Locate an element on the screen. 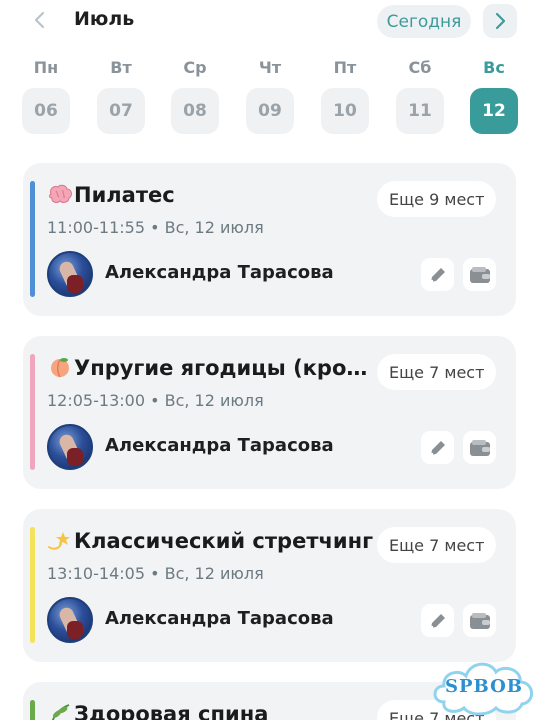 The width and height of the screenshot is (540, 720). day-saturday: Сб 11 is located at coordinates (420, 96).